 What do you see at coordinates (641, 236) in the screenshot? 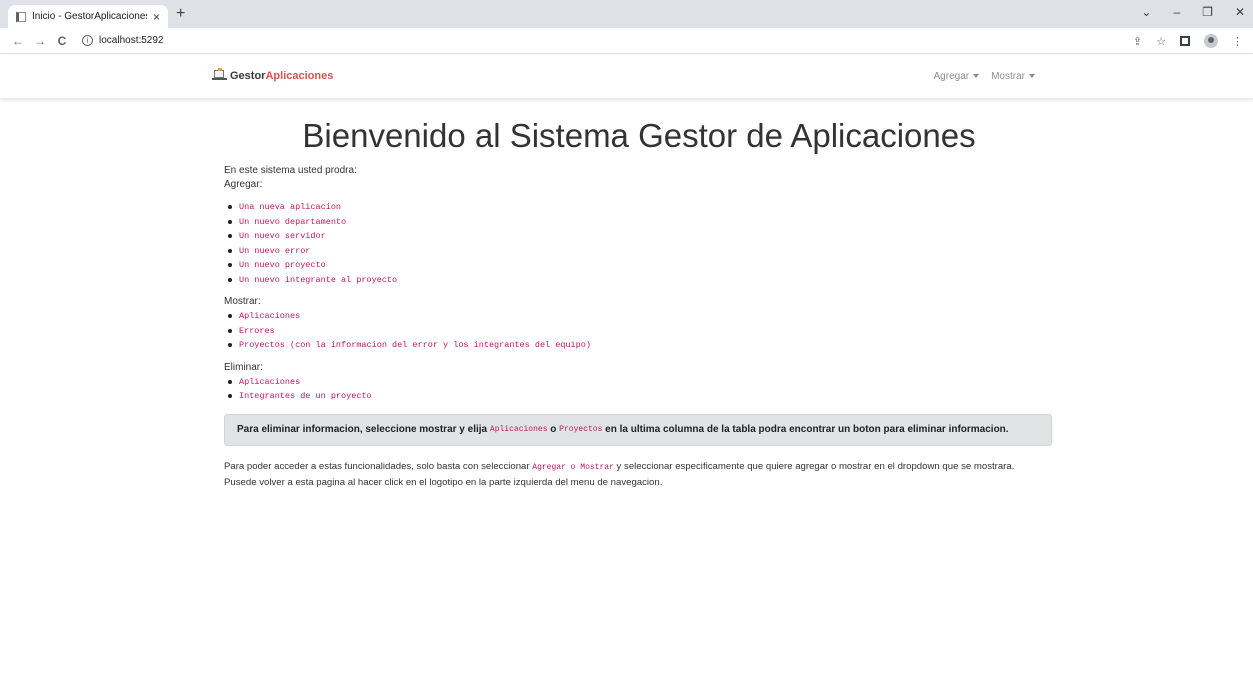
I see `list-item: Un nuevo servidor` at bounding box center [641, 236].